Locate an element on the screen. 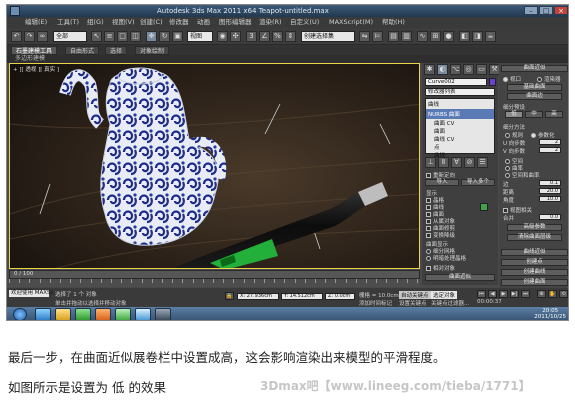  auto-key-button: 自动关键点 is located at coordinates (415, 295).